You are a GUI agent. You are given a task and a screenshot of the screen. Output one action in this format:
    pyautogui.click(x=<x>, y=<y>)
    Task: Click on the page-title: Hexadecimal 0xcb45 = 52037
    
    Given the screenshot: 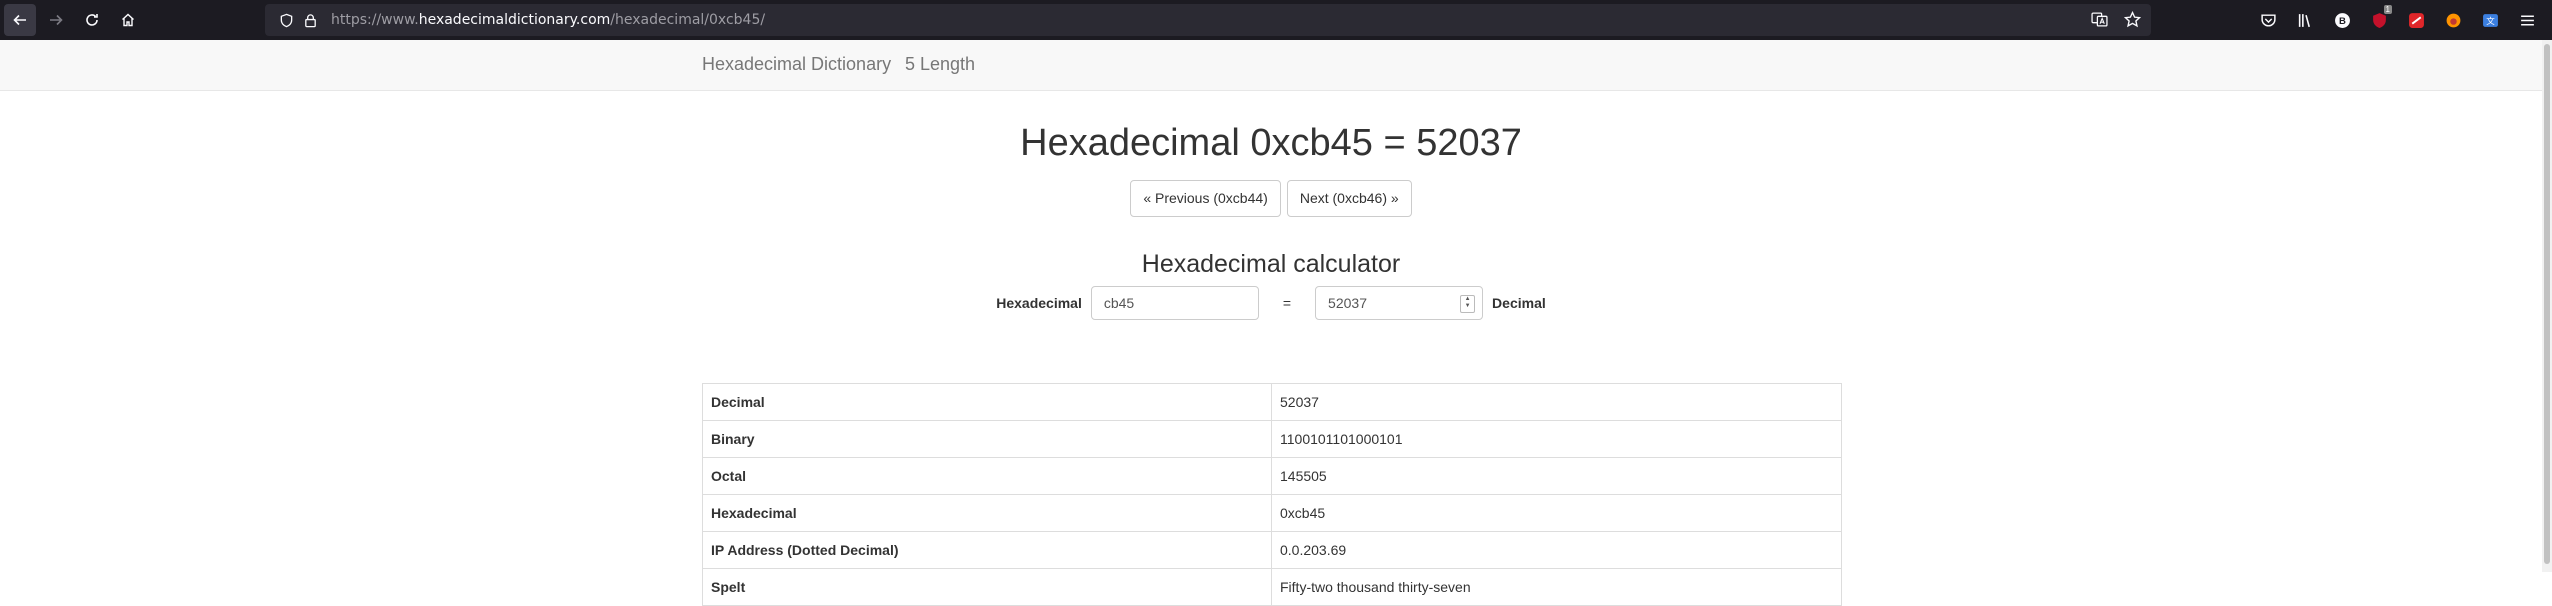 What is the action you would take?
    pyautogui.click(x=1271, y=143)
    